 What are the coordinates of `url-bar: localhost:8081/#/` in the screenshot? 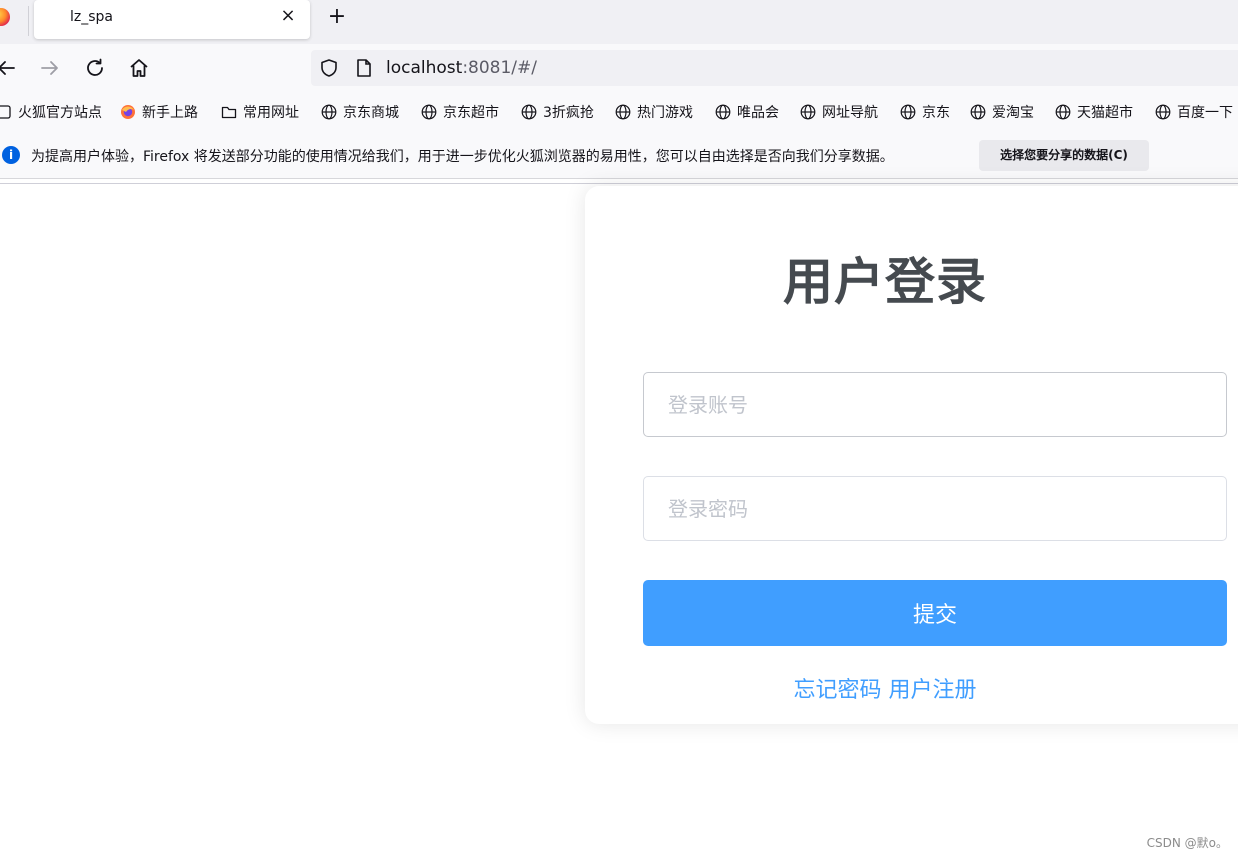 It's located at (774, 68).